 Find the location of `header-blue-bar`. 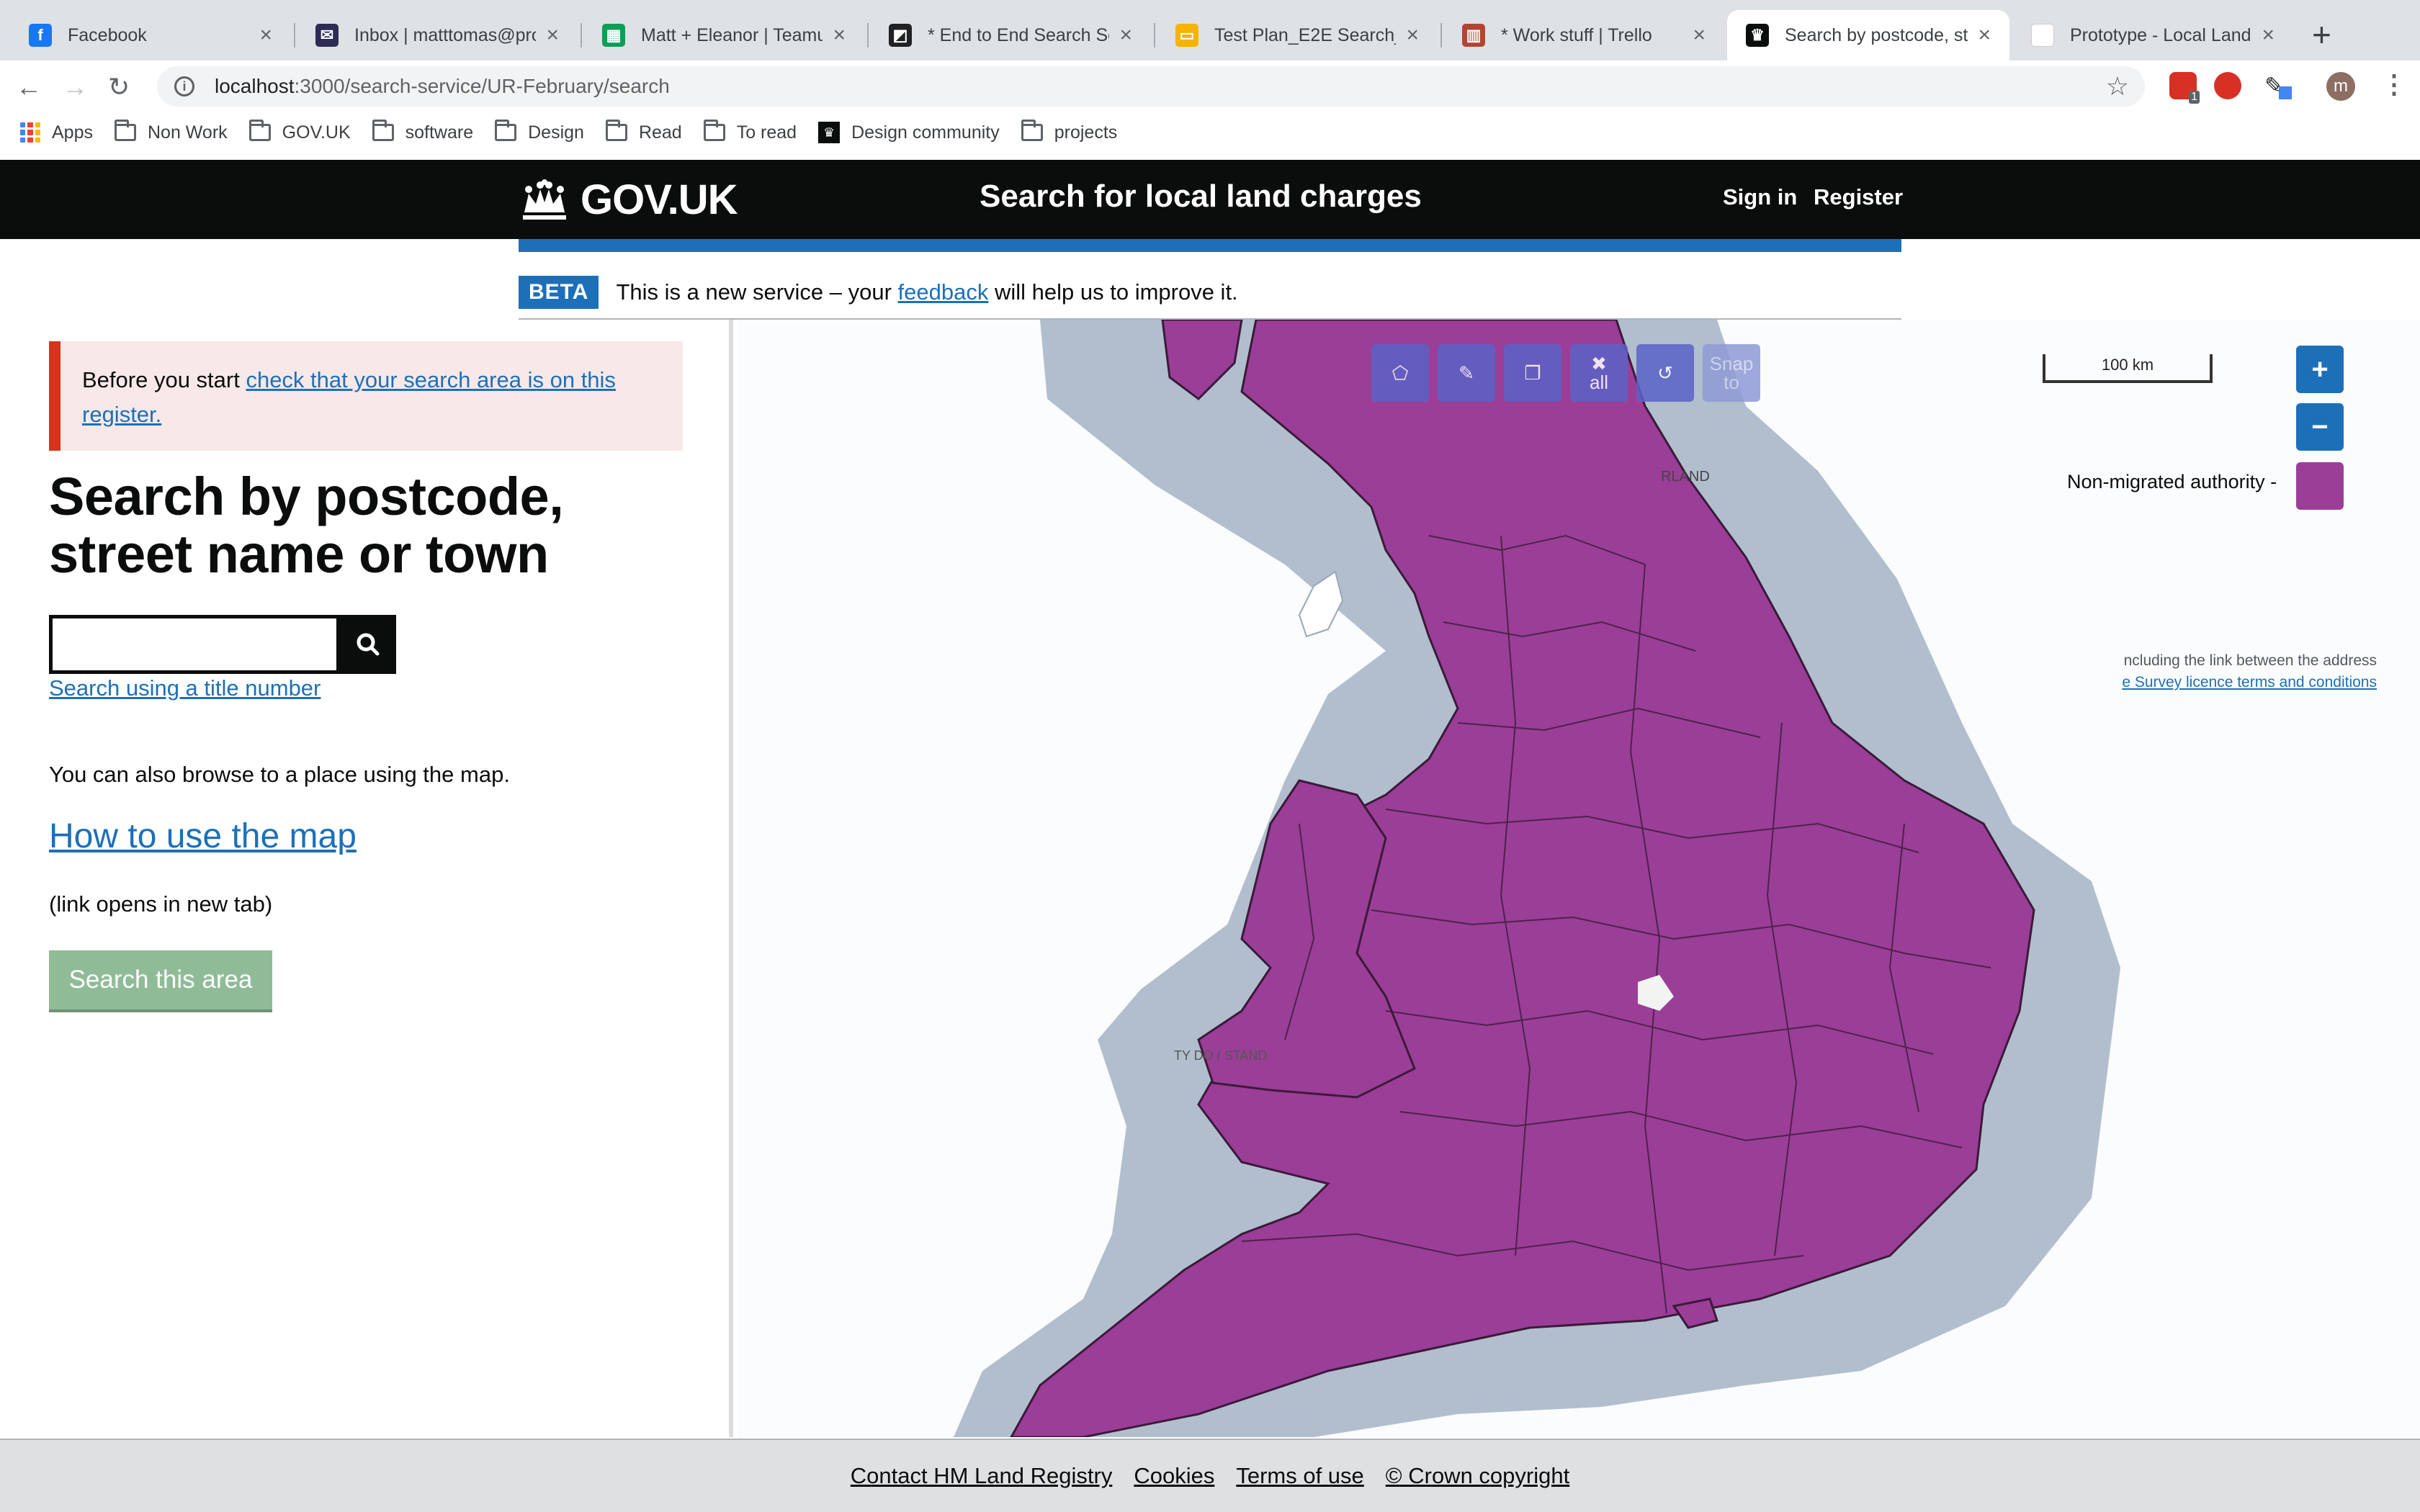

header-blue-bar is located at coordinates (1210, 245).